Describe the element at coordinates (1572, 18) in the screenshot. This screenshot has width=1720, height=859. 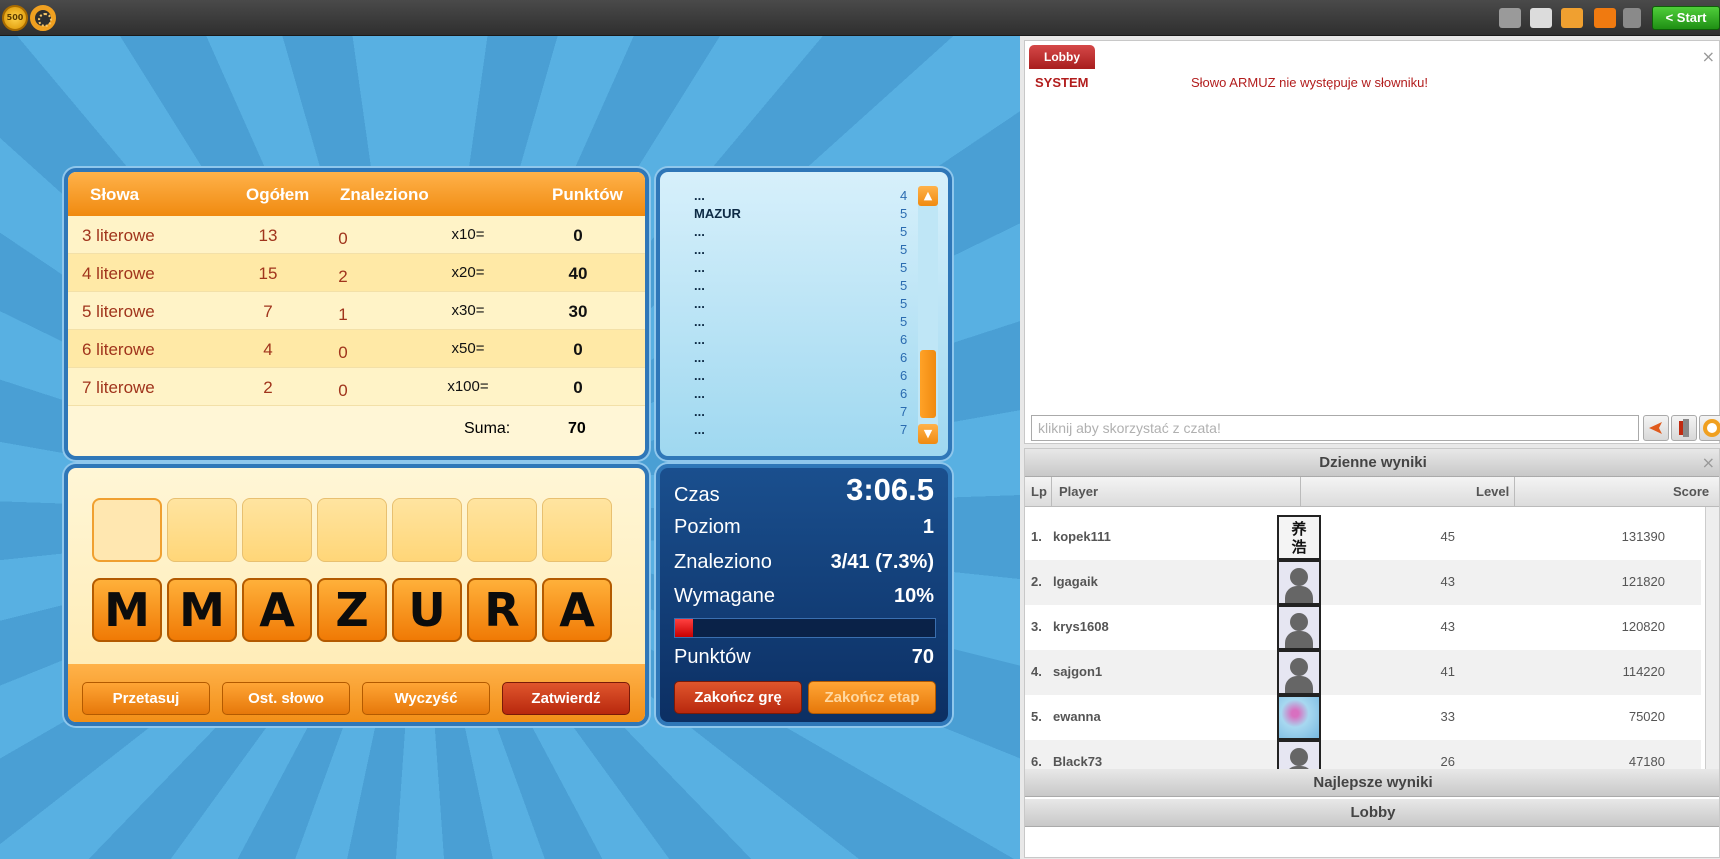
I see `friends-icon` at that location.